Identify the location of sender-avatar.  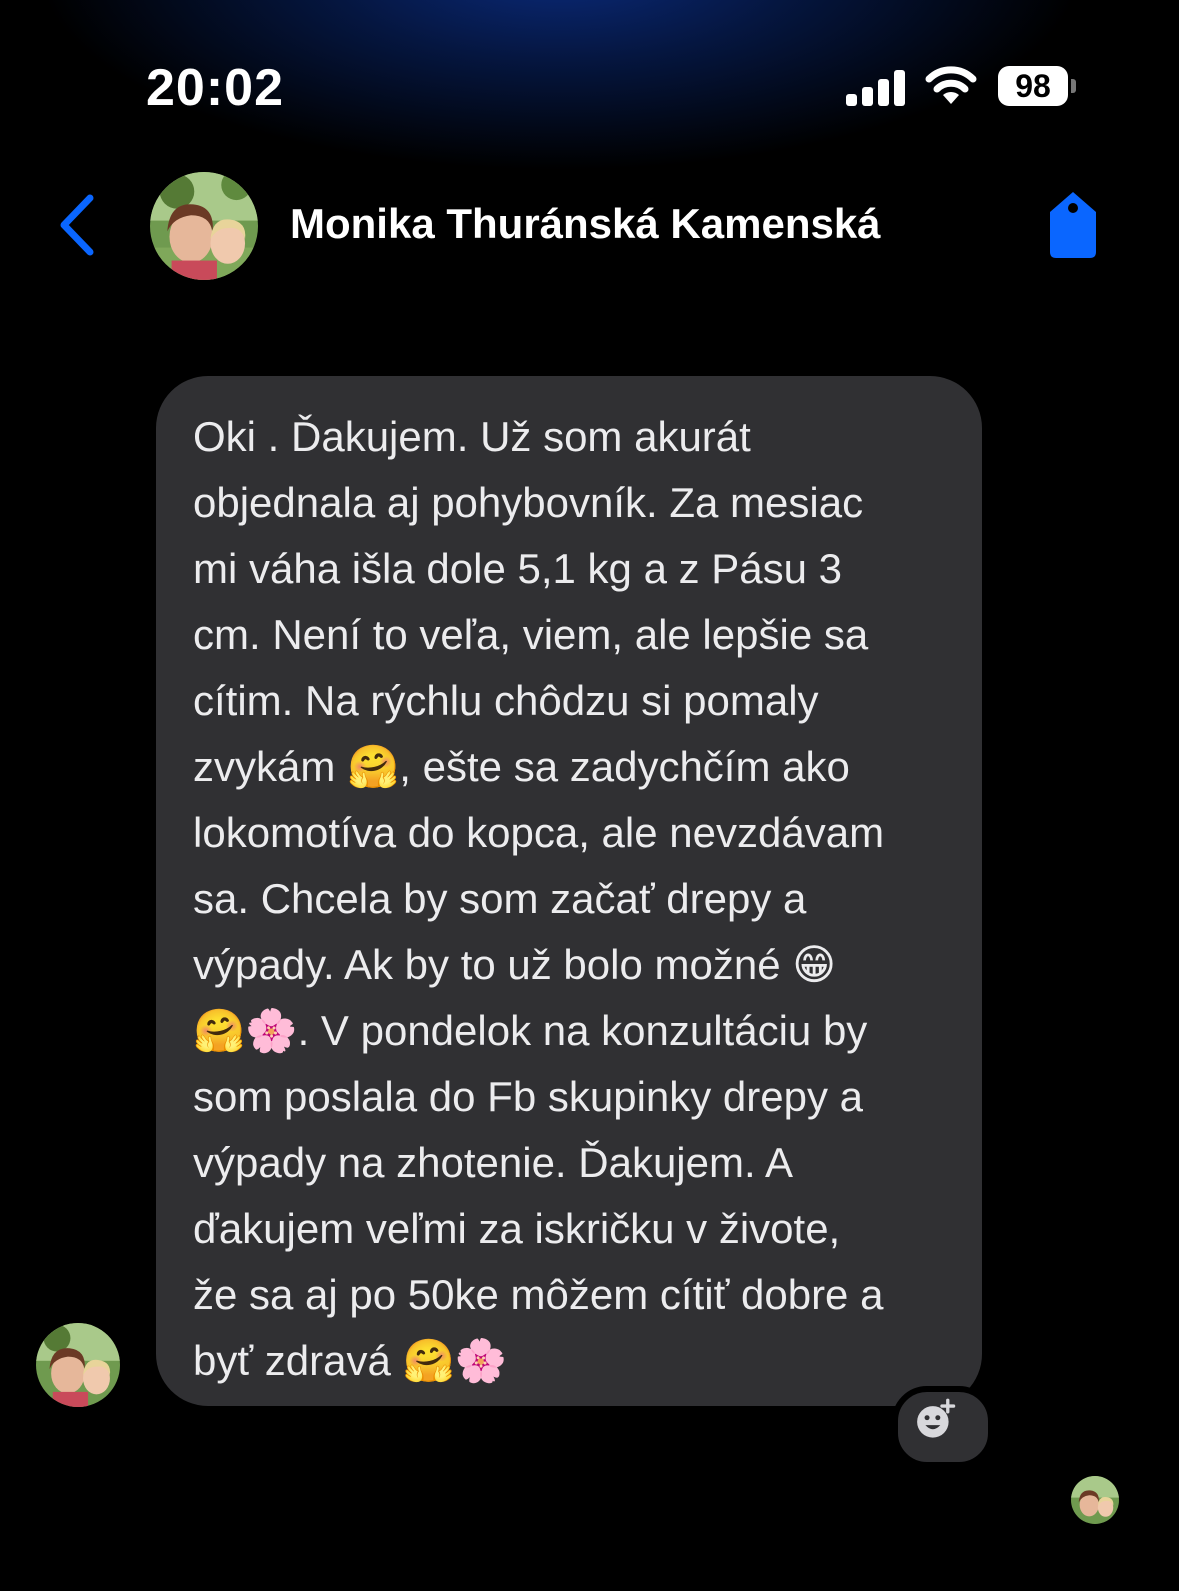
(78, 1365).